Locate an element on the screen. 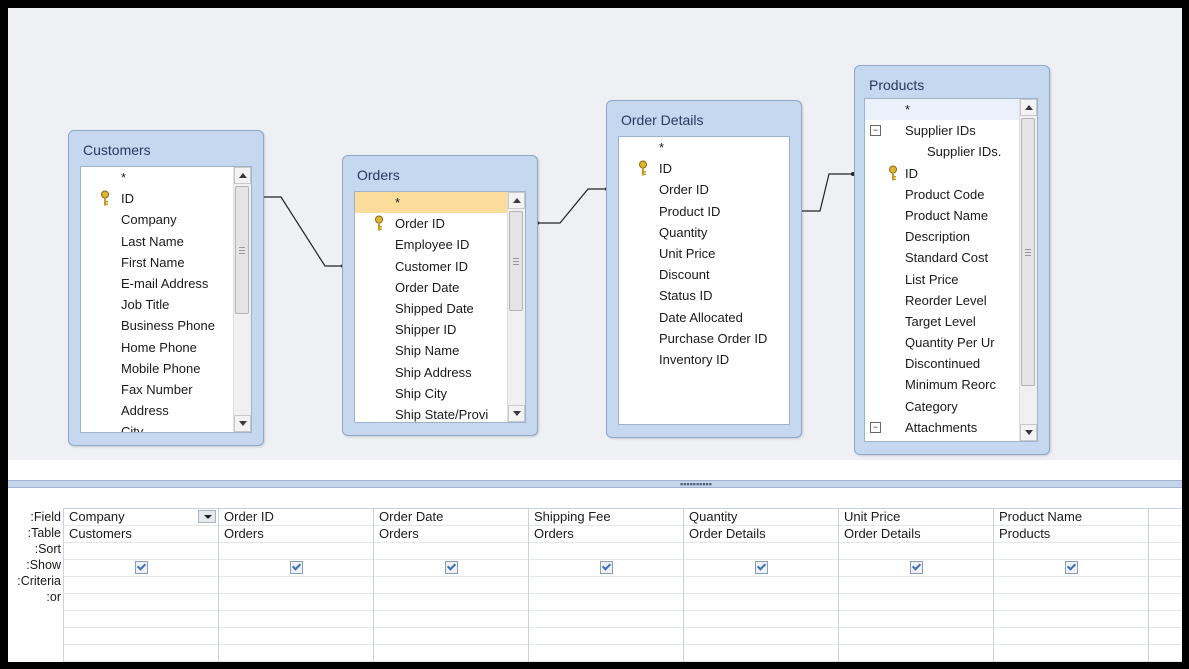 This screenshot has height=669, width=1189. splitter-grip-icon: ▪▪▪▪▪▪▪▪▪▪ is located at coordinates (696, 484).